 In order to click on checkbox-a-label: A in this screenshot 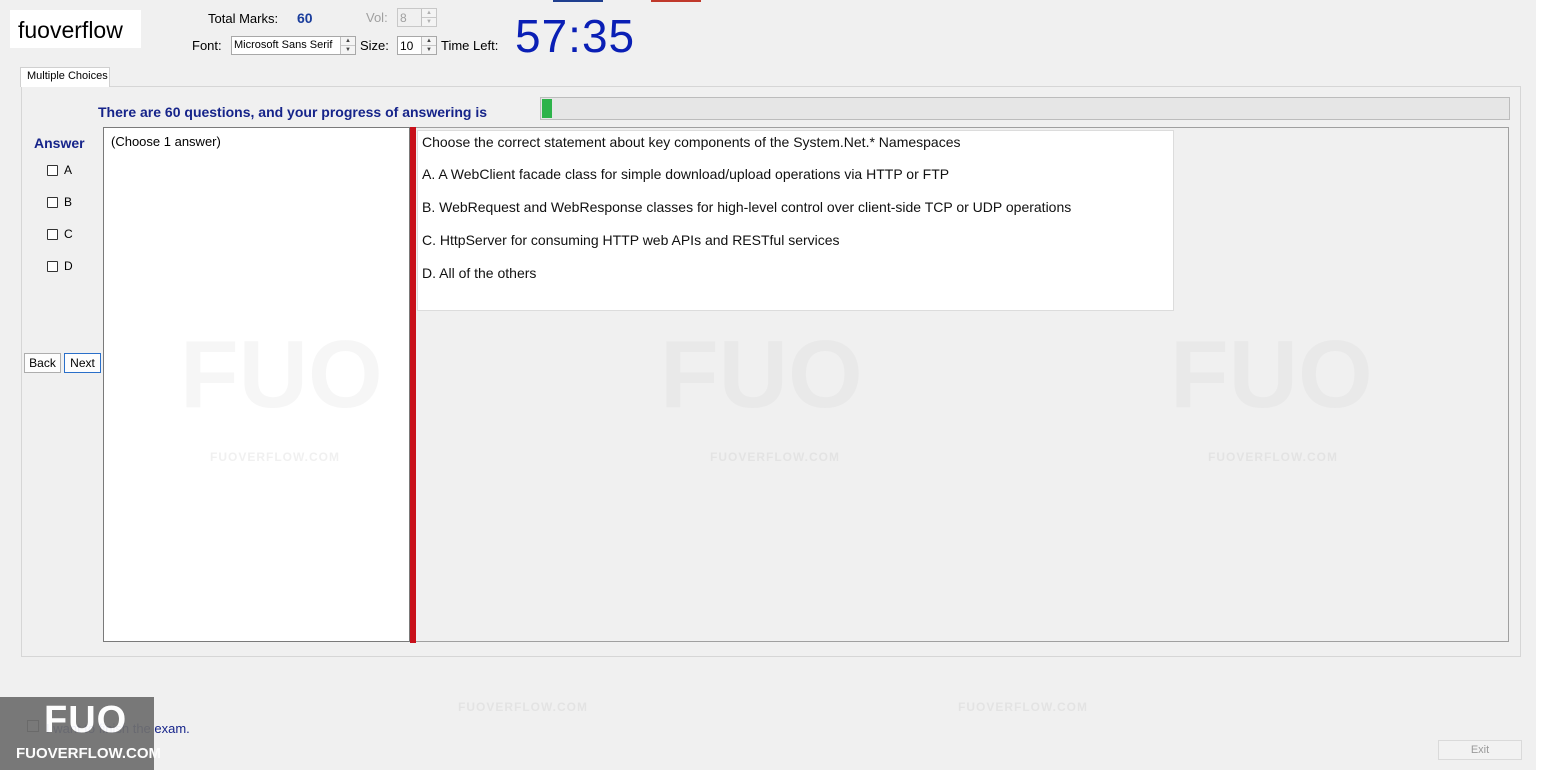, I will do `click(68, 170)`.